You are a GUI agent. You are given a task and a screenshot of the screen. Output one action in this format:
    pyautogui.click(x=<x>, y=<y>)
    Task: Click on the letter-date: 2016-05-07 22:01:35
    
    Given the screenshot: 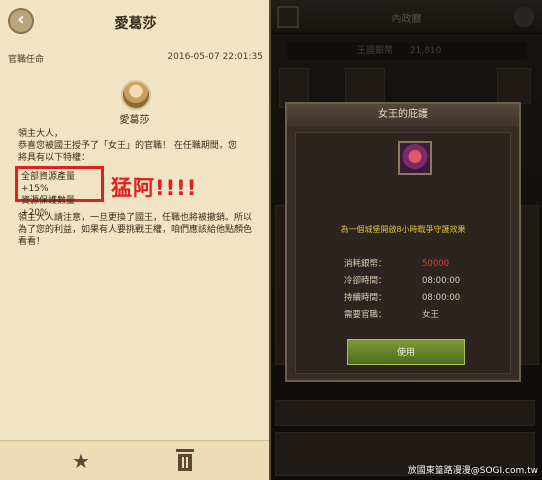 What is the action you would take?
    pyautogui.click(x=215, y=57)
    